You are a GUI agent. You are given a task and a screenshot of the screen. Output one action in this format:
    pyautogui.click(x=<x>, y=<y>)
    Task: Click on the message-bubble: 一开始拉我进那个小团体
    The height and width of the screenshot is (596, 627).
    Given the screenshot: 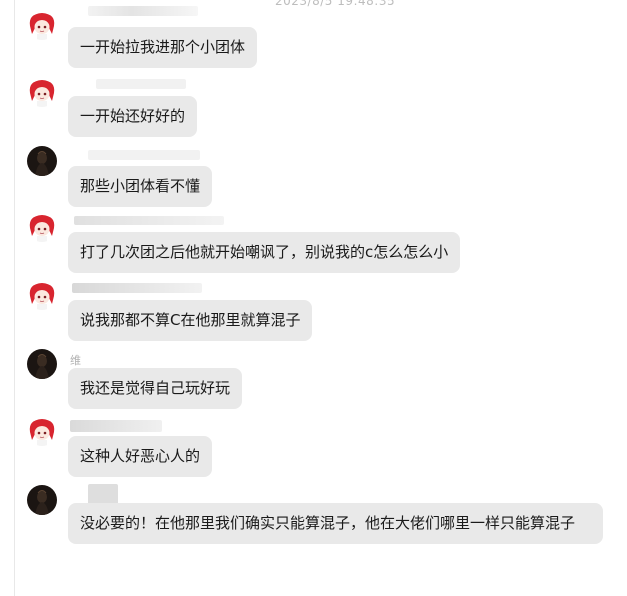 What is the action you would take?
    pyautogui.click(x=163, y=47)
    